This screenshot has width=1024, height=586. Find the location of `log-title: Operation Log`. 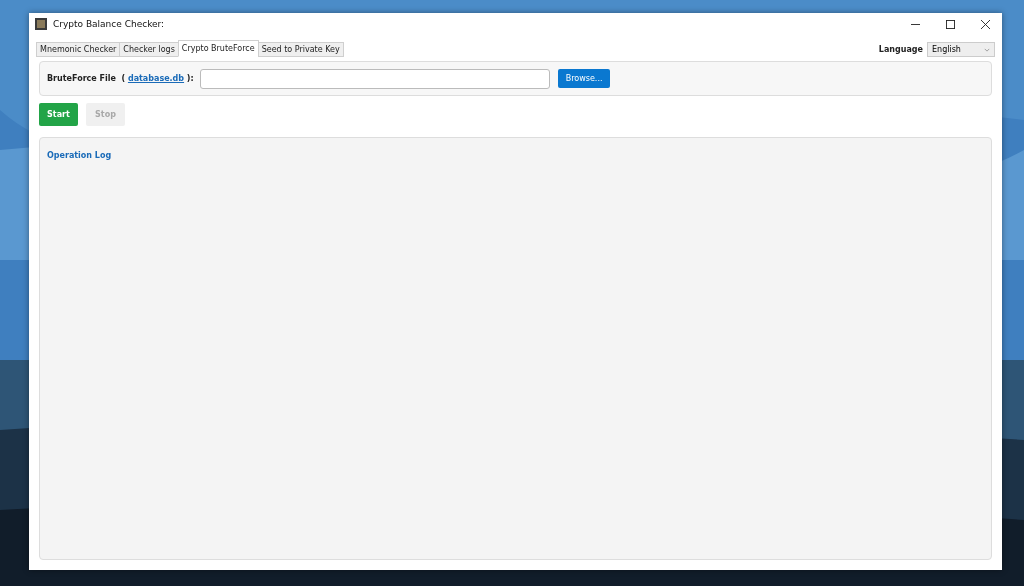

log-title: Operation Log is located at coordinates (79, 155).